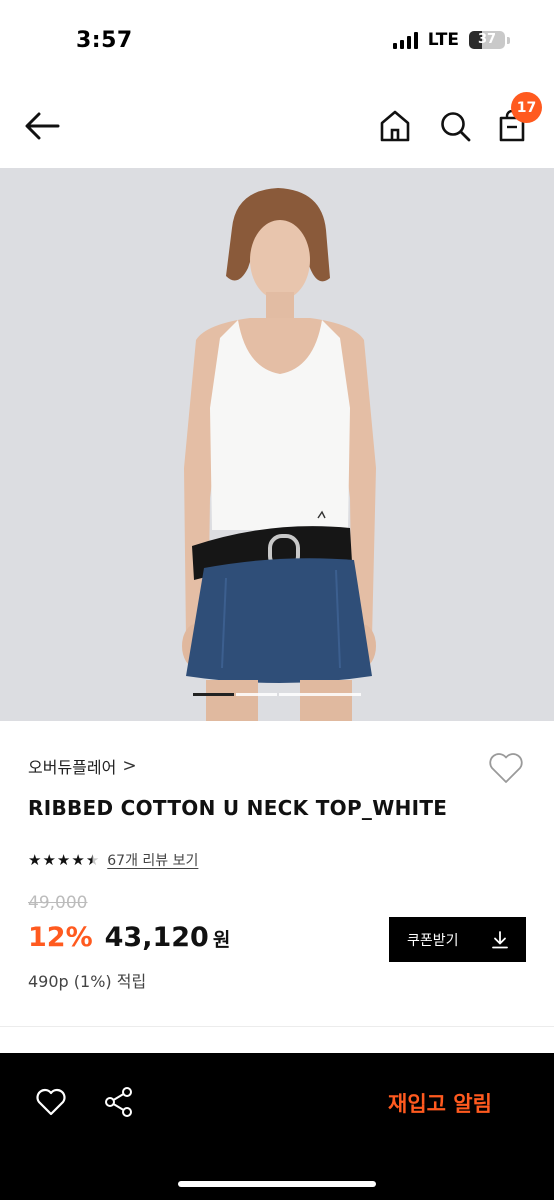 This screenshot has height=1200, width=554. What do you see at coordinates (104, 40) in the screenshot?
I see `status-time: 3:57` at bounding box center [104, 40].